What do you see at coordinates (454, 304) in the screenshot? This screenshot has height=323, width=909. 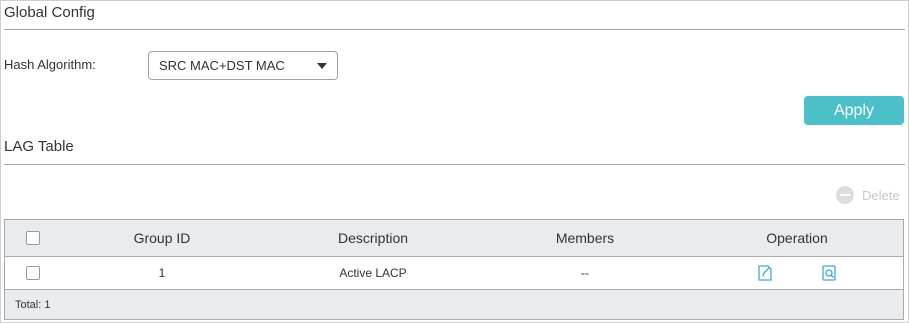 I see `table-footer: Total: 1` at bounding box center [454, 304].